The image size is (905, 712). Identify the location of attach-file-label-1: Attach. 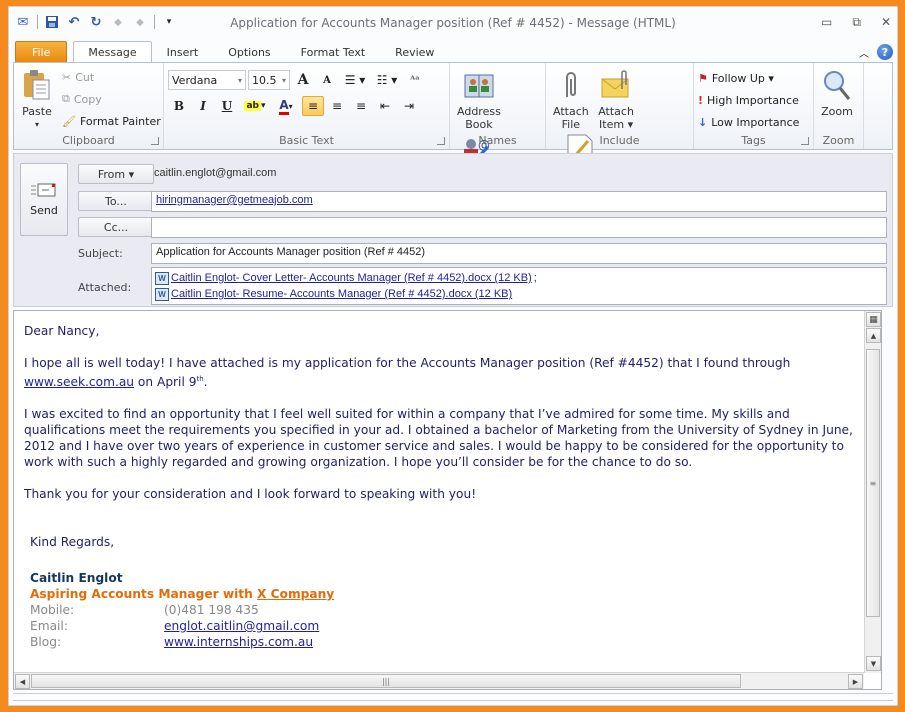
(571, 111).